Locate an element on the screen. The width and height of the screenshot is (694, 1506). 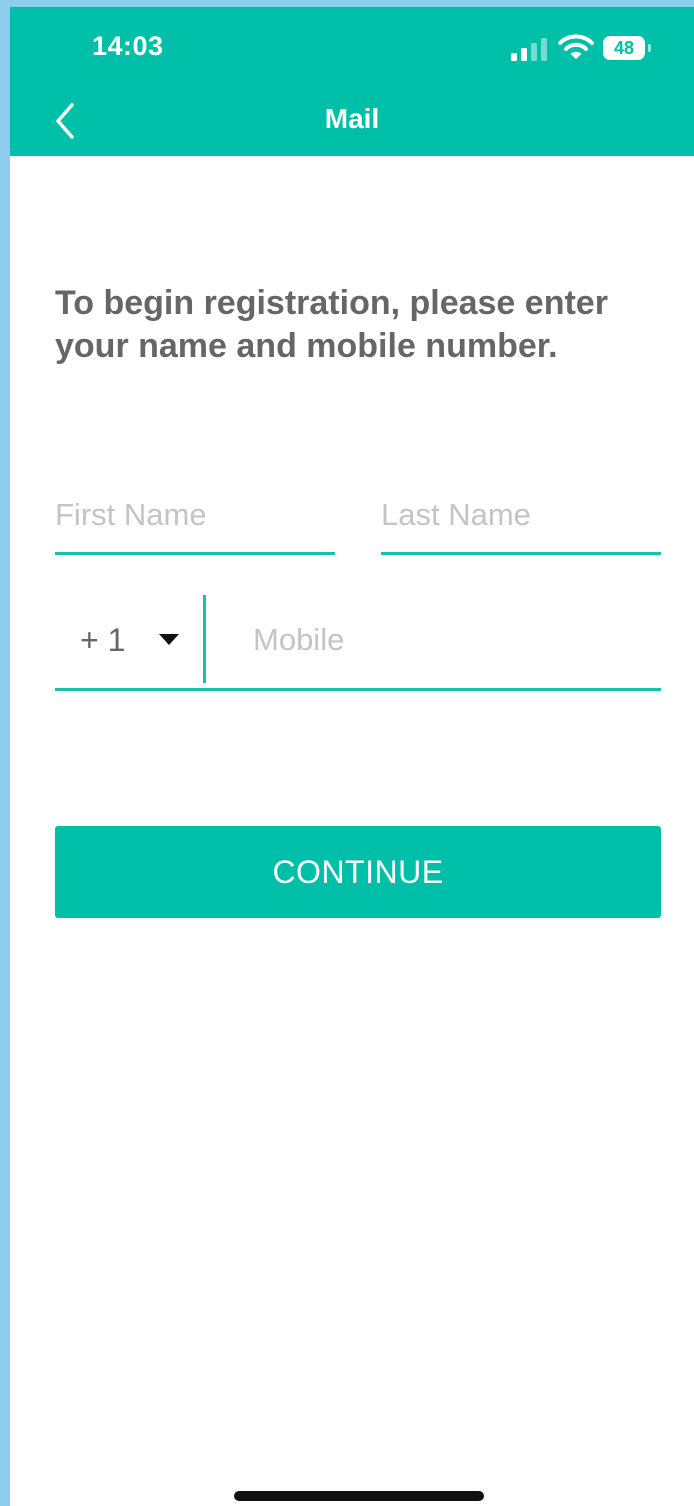
battery-level: 48 is located at coordinates (624, 48).